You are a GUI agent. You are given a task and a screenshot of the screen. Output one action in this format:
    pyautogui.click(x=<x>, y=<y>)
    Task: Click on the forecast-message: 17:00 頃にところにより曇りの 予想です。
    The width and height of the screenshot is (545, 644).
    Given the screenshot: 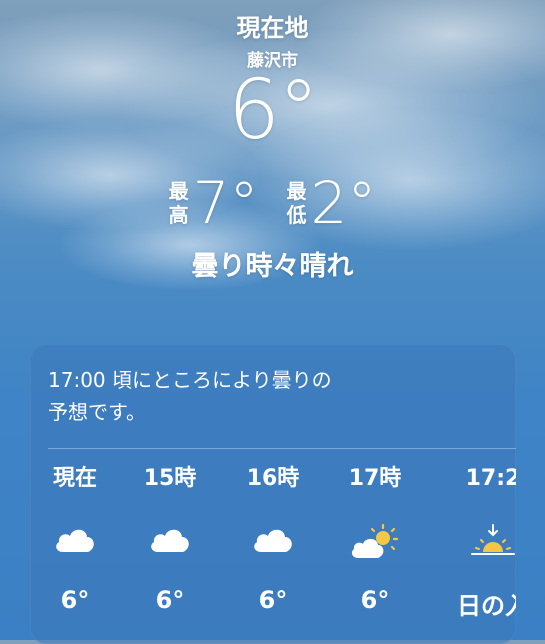 What is the action you would take?
    pyautogui.click(x=190, y=396)
    